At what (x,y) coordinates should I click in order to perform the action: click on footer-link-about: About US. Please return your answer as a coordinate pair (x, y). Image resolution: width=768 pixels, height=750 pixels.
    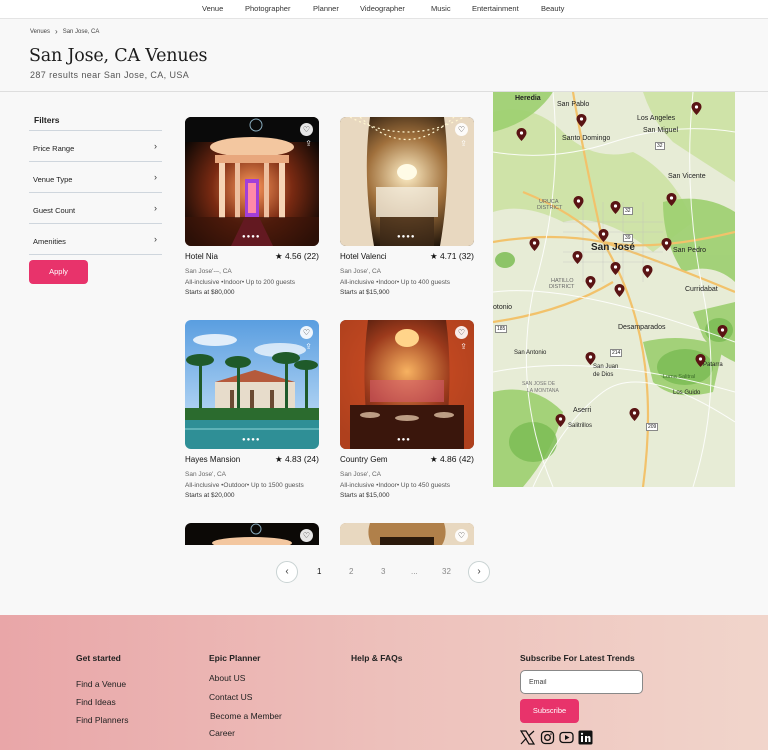
    Looking at the image, I should click on (227, 678).